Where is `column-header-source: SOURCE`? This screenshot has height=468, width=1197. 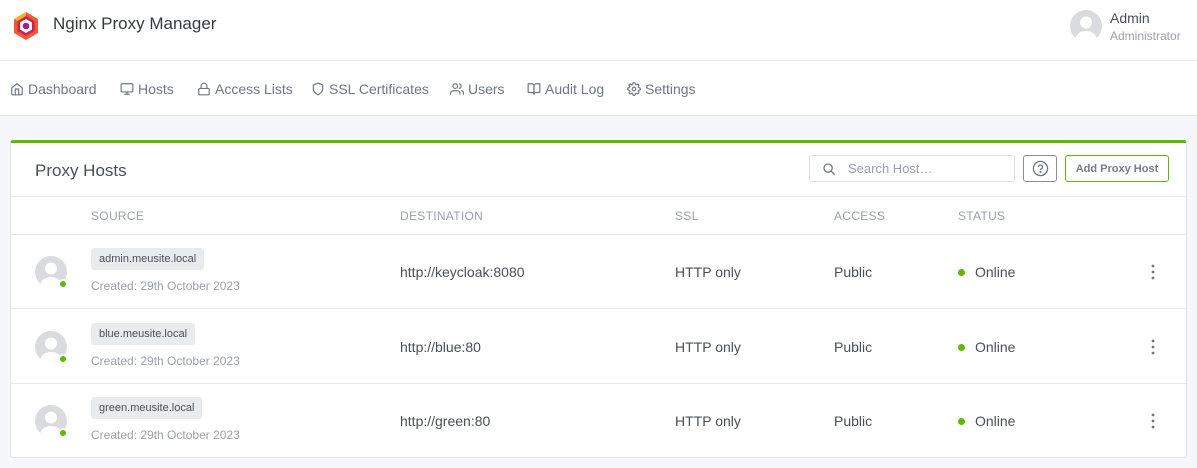 column-header-source: SOURCE is located at coordinates (118, 216).